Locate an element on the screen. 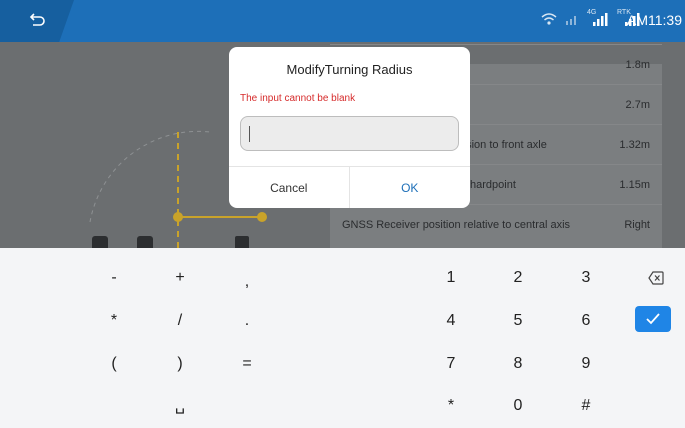 Image resolution: width=685 pixels, height=428 pixels. check-icon is located at coordinates (653, 319).